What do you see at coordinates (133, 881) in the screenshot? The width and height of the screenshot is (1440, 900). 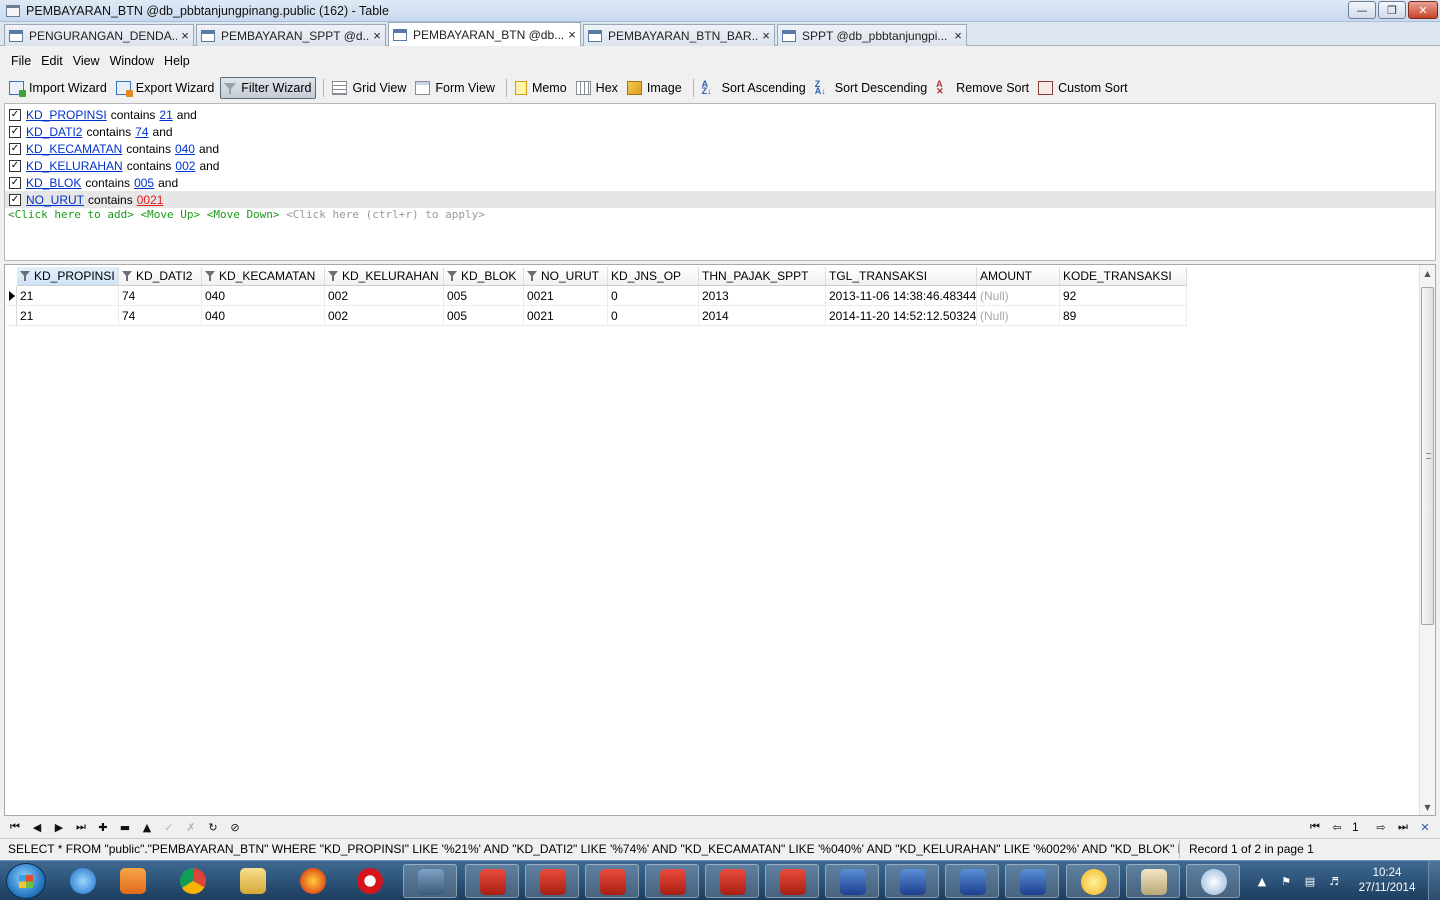 I see `media-player-icon` at bounding box center [133, 881].